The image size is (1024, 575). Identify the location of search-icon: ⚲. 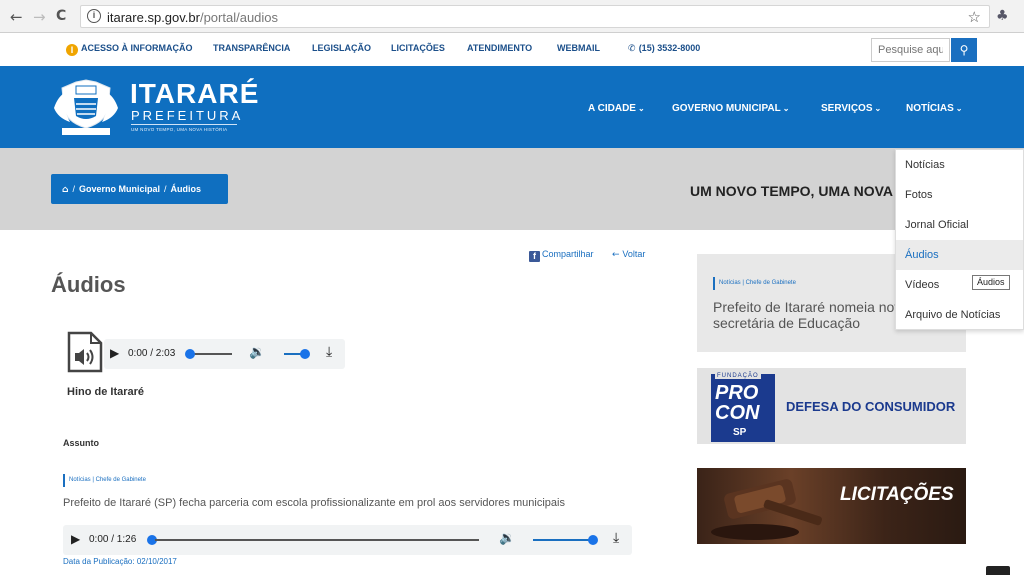
(964, 50).